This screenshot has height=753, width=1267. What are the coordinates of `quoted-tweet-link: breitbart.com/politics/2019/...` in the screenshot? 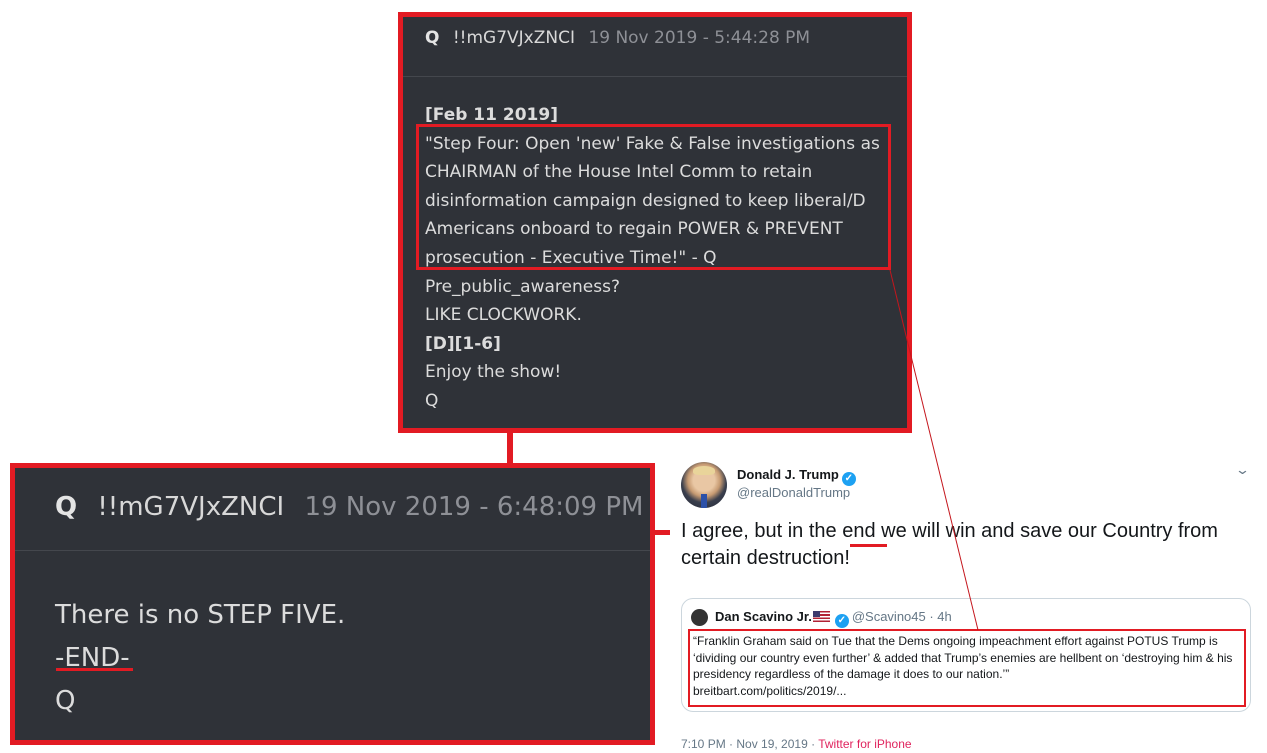 It's located at (967, 691).